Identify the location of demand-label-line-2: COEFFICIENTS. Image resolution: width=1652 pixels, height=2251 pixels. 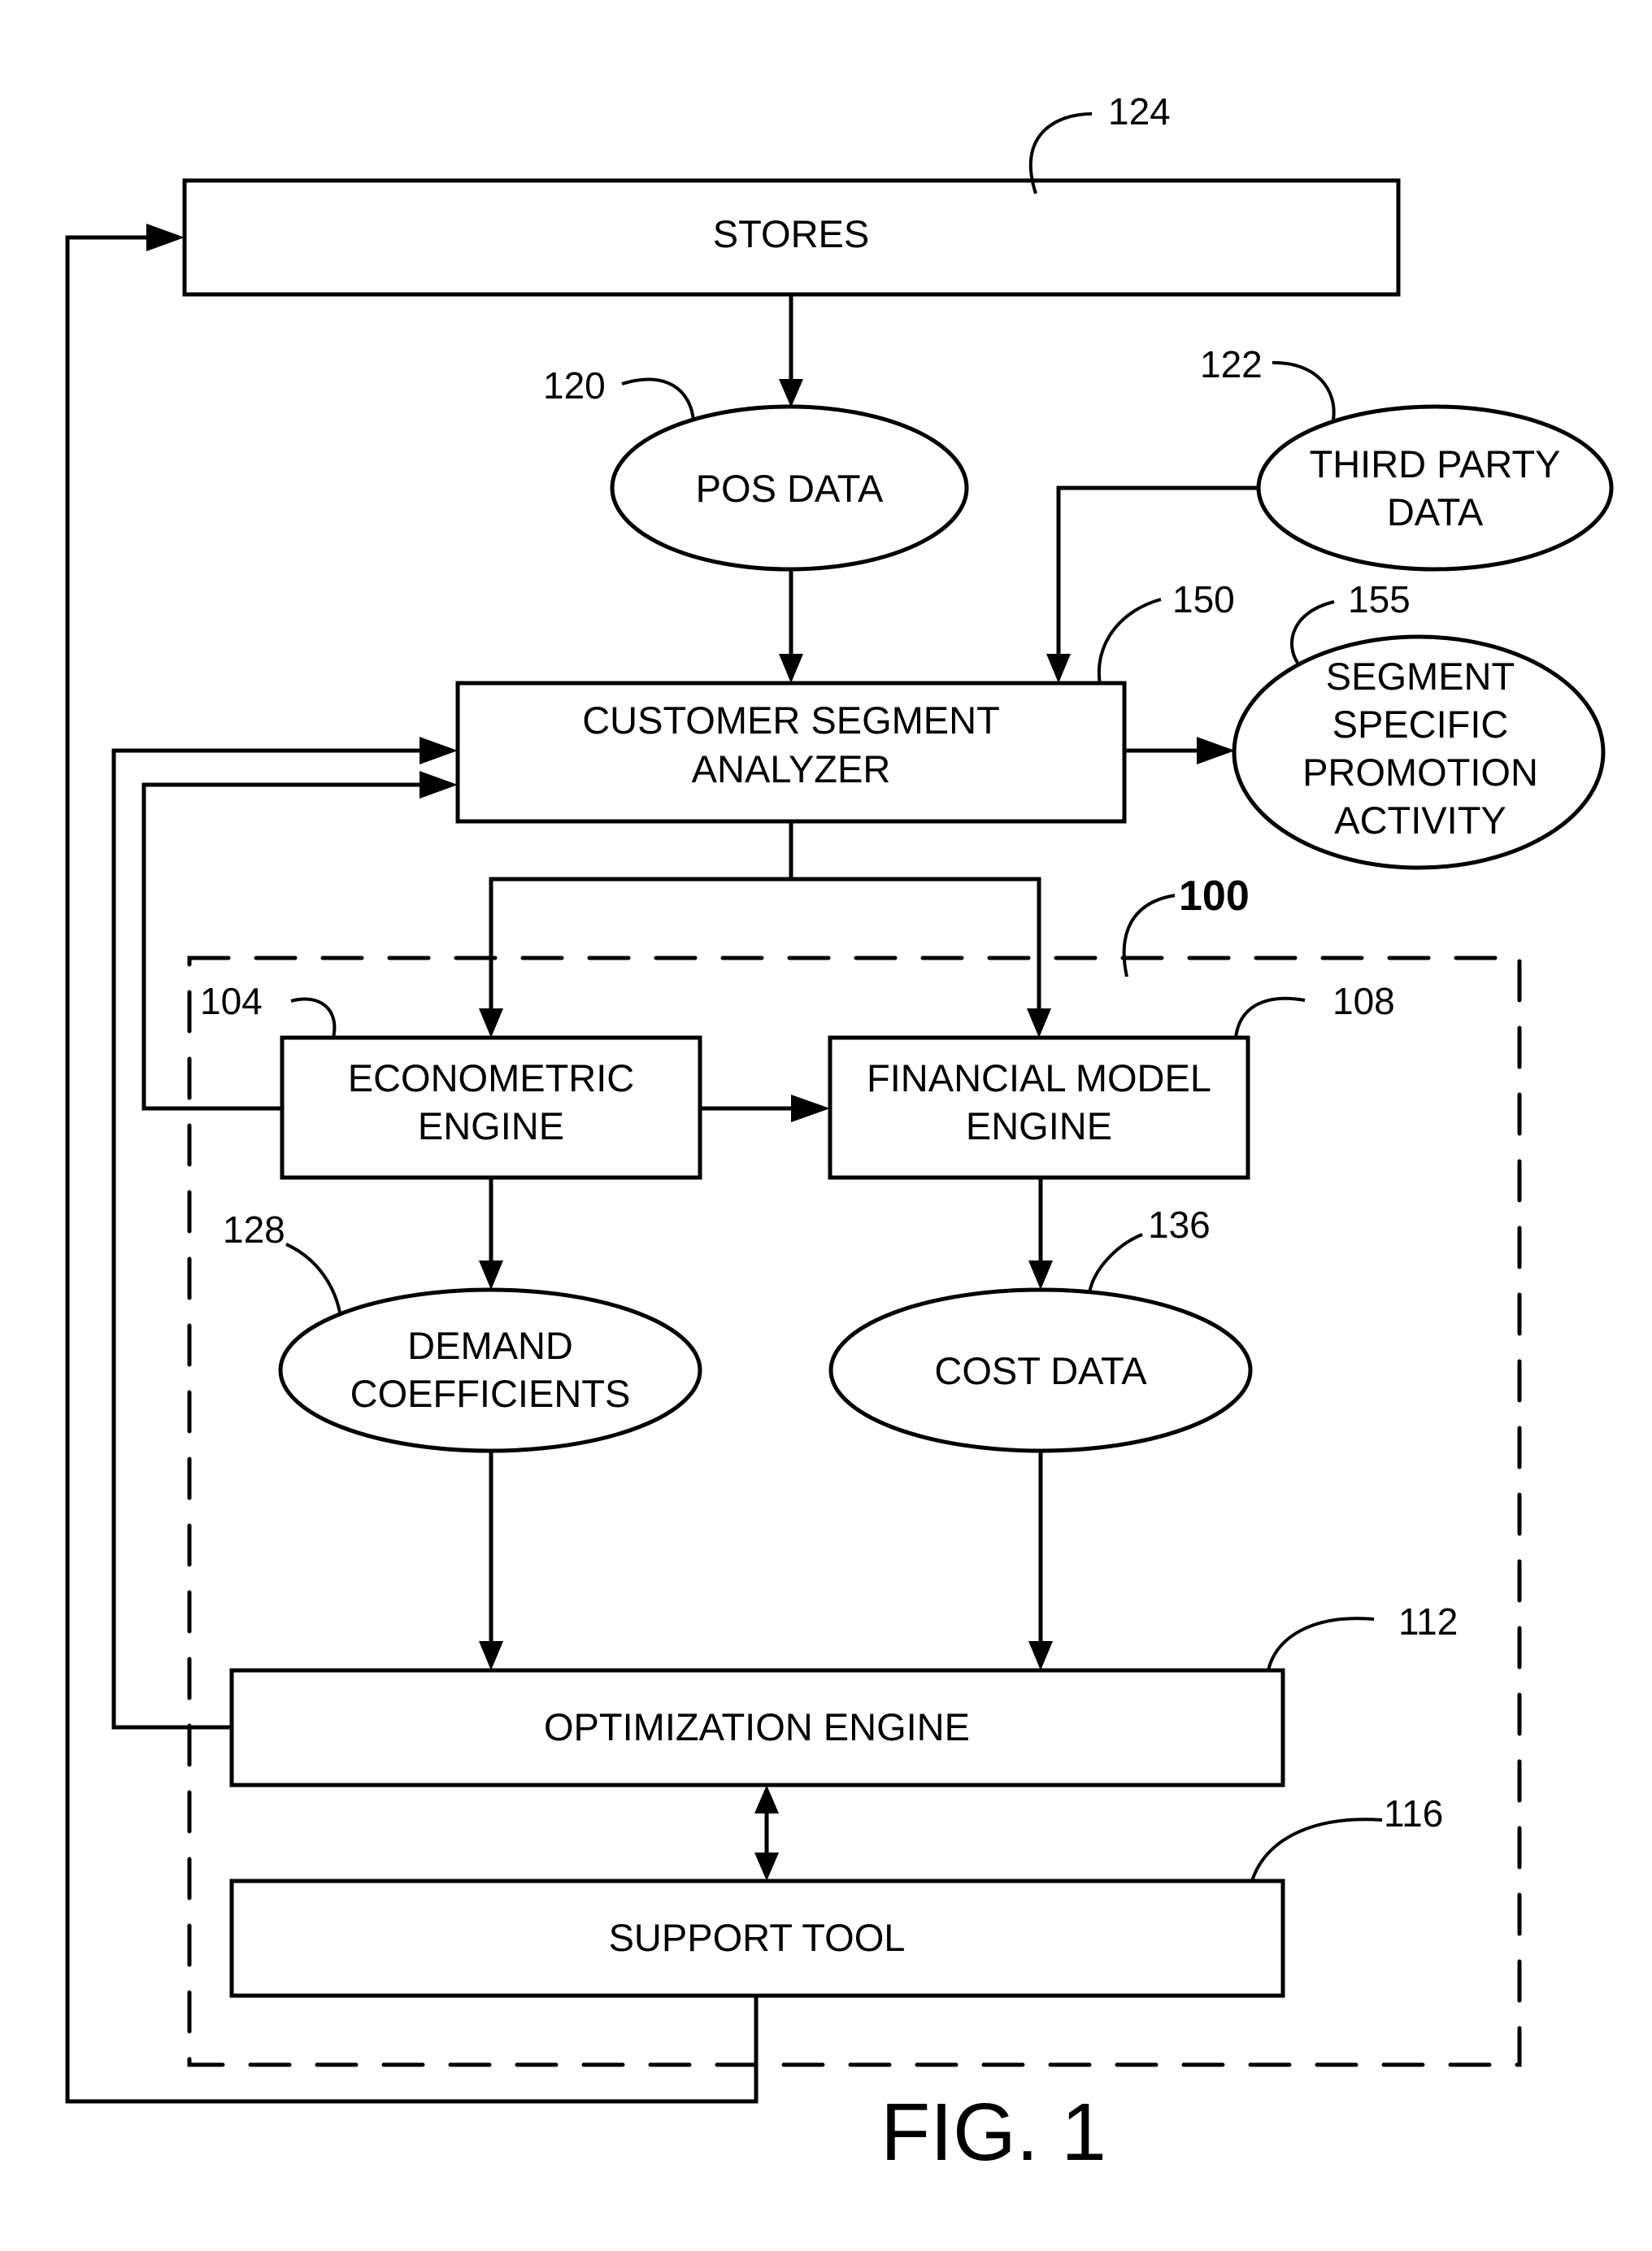
(490, 1393).